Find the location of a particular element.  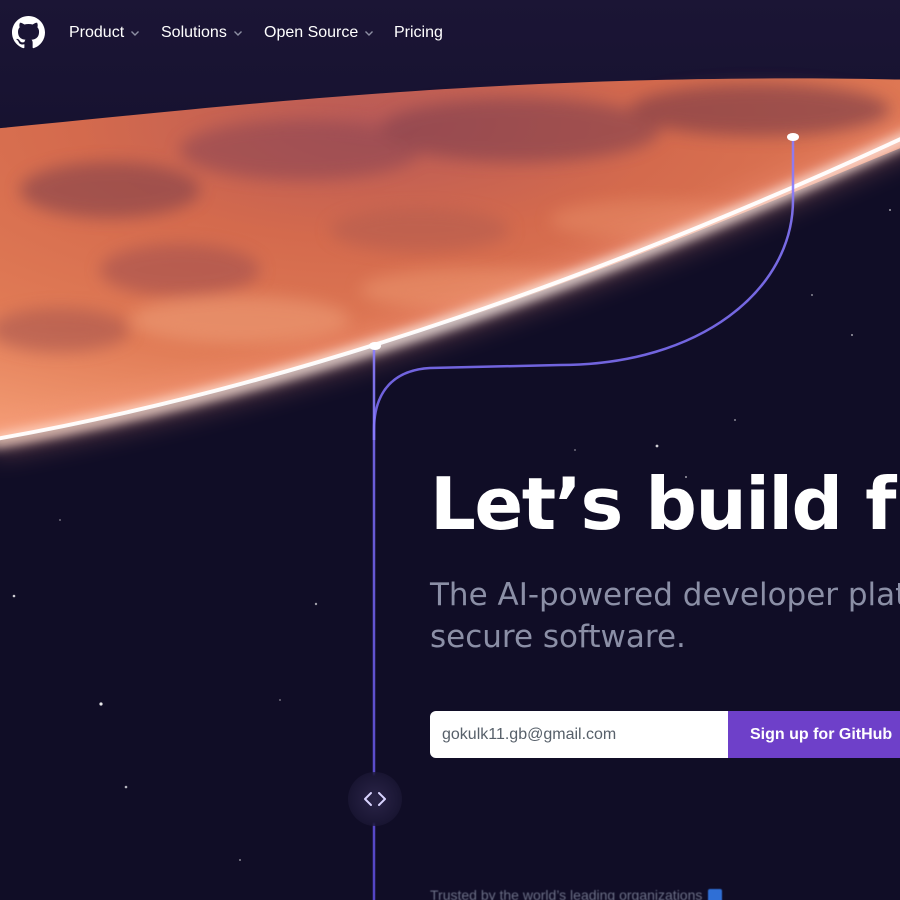

nav-product: Product is located at coordinates (104, 33).